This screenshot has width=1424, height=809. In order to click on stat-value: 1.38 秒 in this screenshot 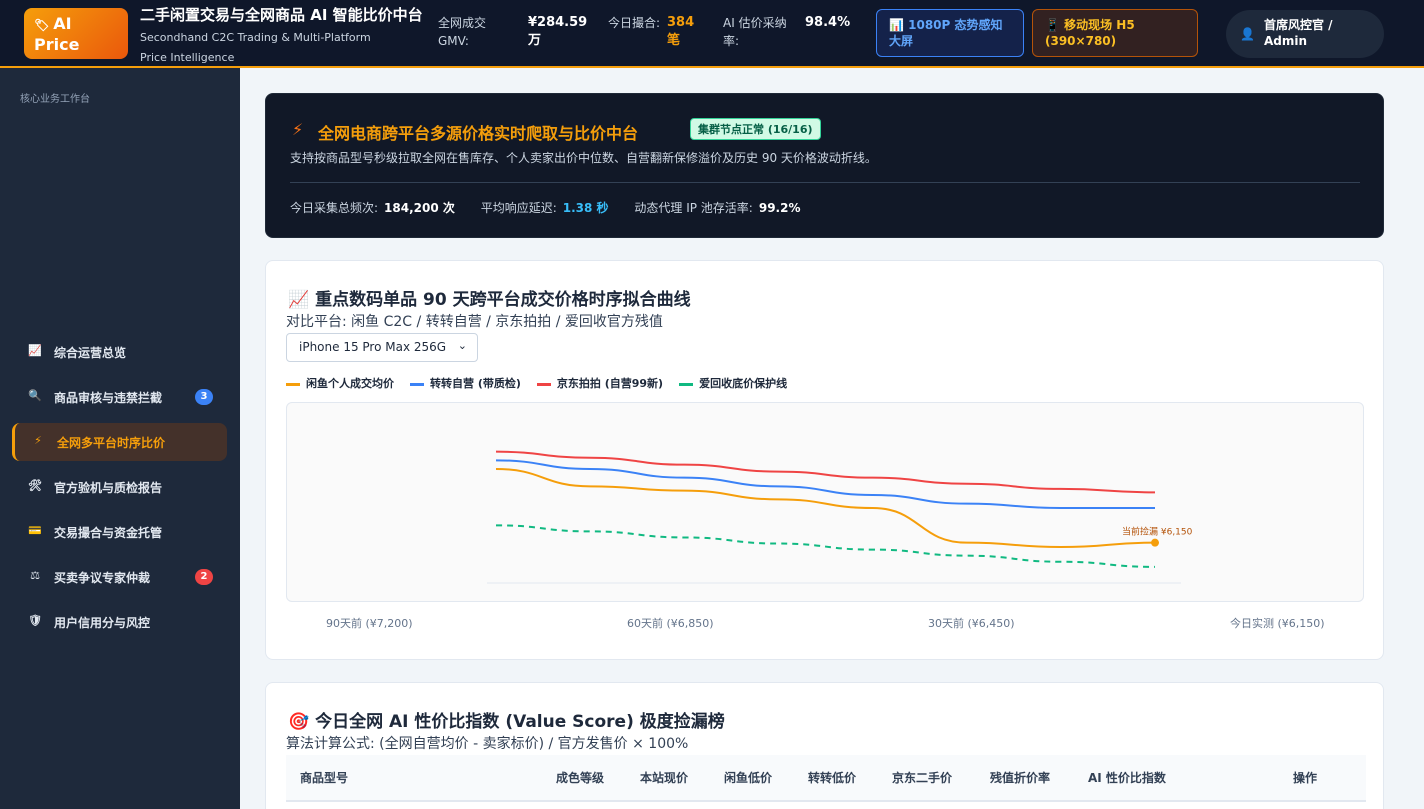, I will do `click(585, 208)`.